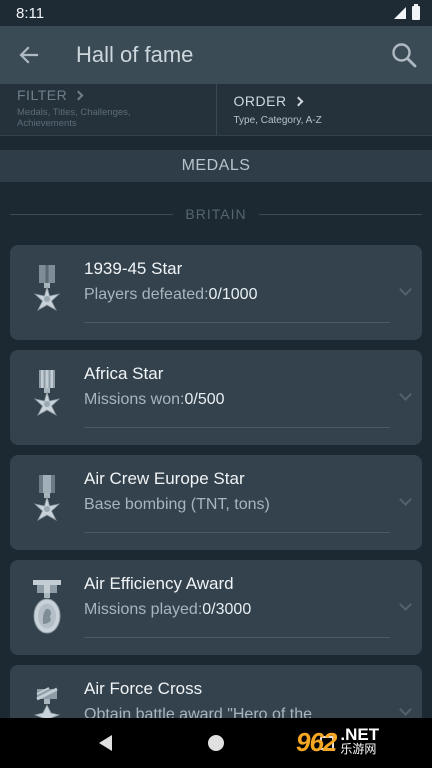 The height and width of the screenshot is (768, 432). What do you see at coordinates (108, 95) in the screenshot?
I see `filter-heading: FILTER` at bounding box center [108, 95].